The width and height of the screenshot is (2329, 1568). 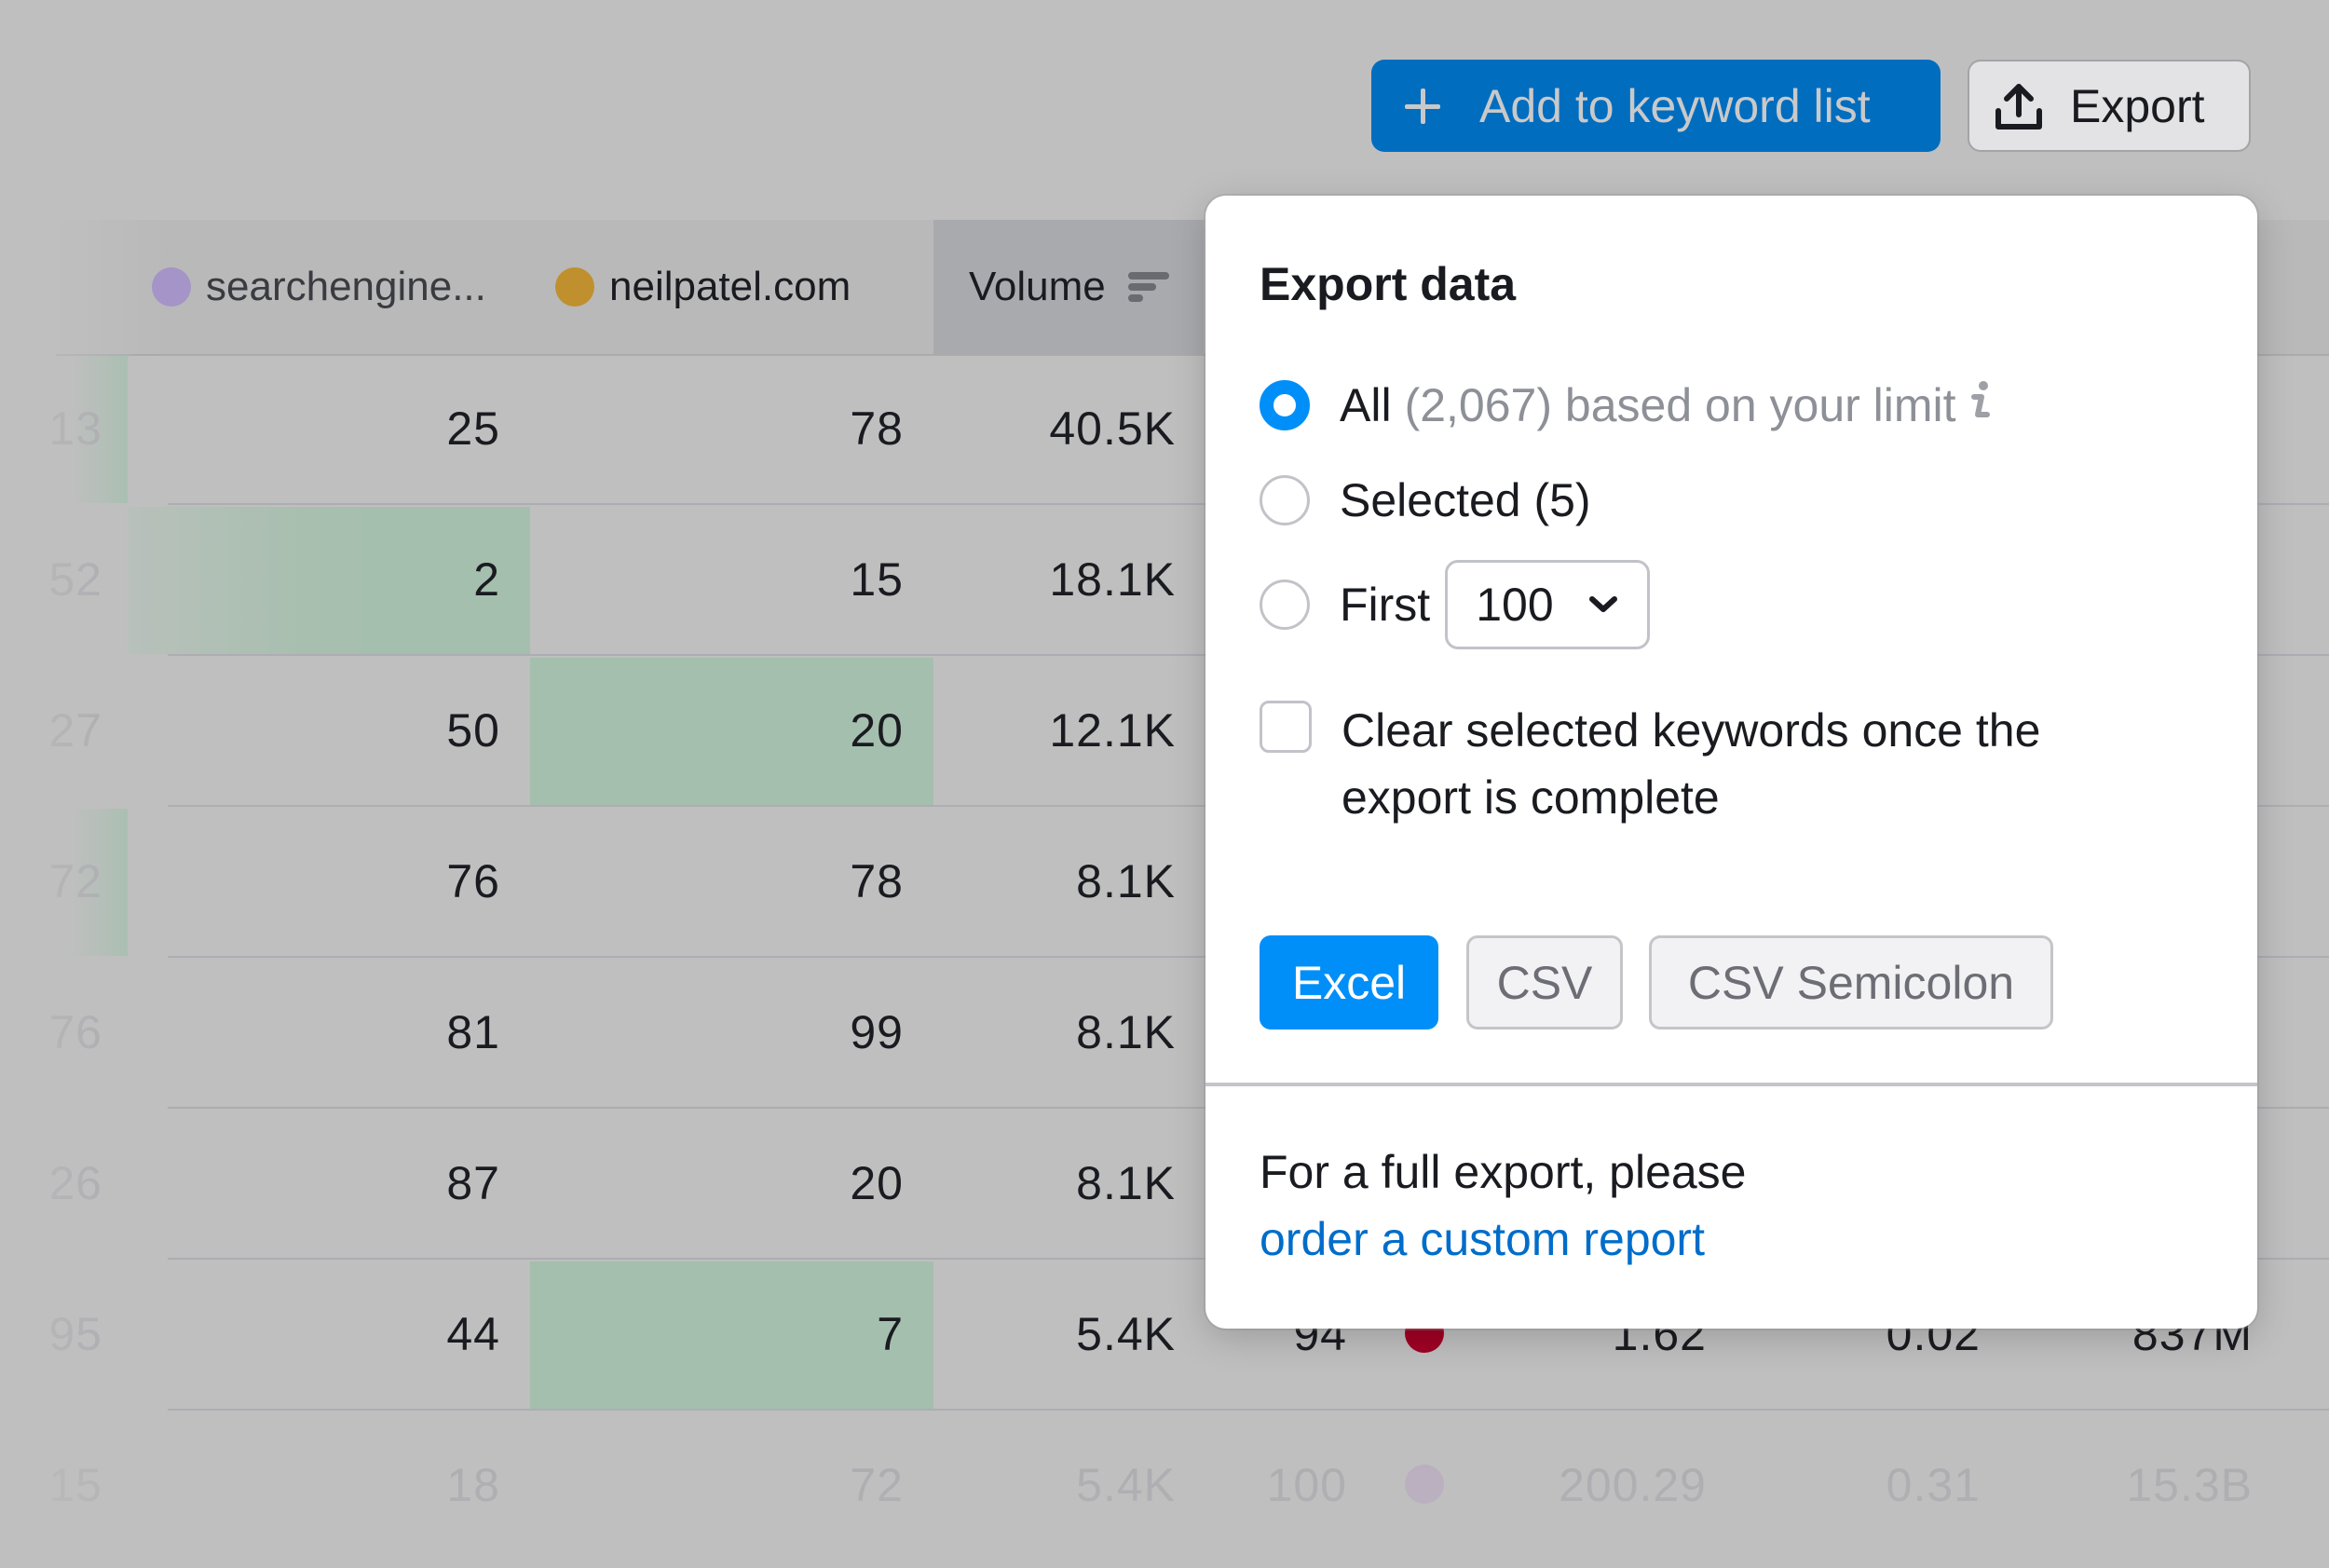 I want to click on prev-column-value: 27, so click(x=75, y=730).